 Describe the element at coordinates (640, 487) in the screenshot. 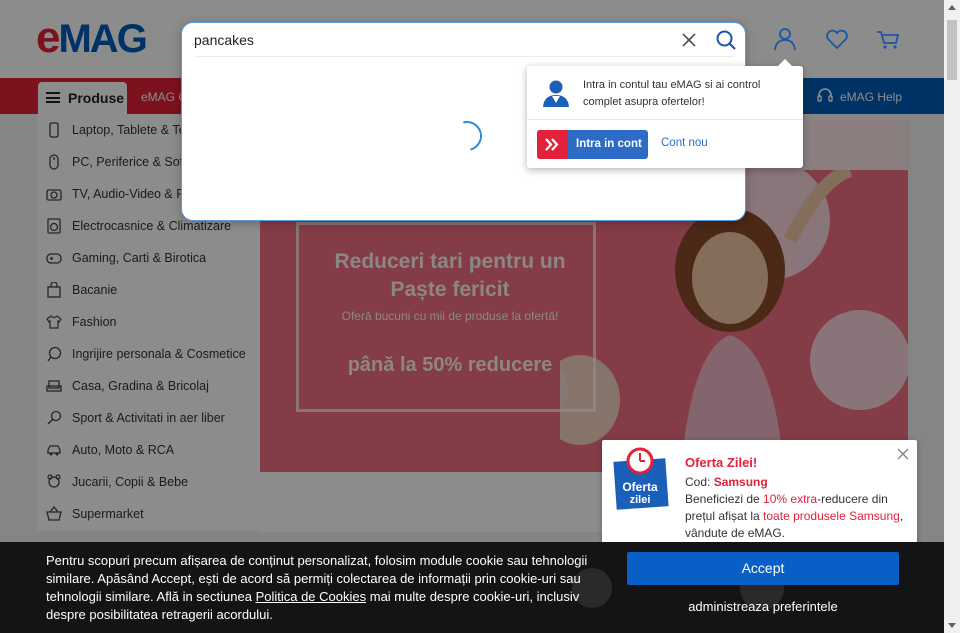

I see `badge-line1: Oferta` at that location.